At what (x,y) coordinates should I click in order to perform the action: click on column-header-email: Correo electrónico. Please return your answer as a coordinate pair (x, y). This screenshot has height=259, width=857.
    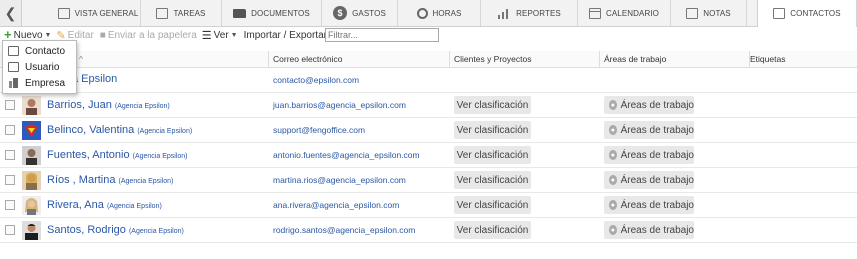
    Looking at the image, I should click on (307, 59).